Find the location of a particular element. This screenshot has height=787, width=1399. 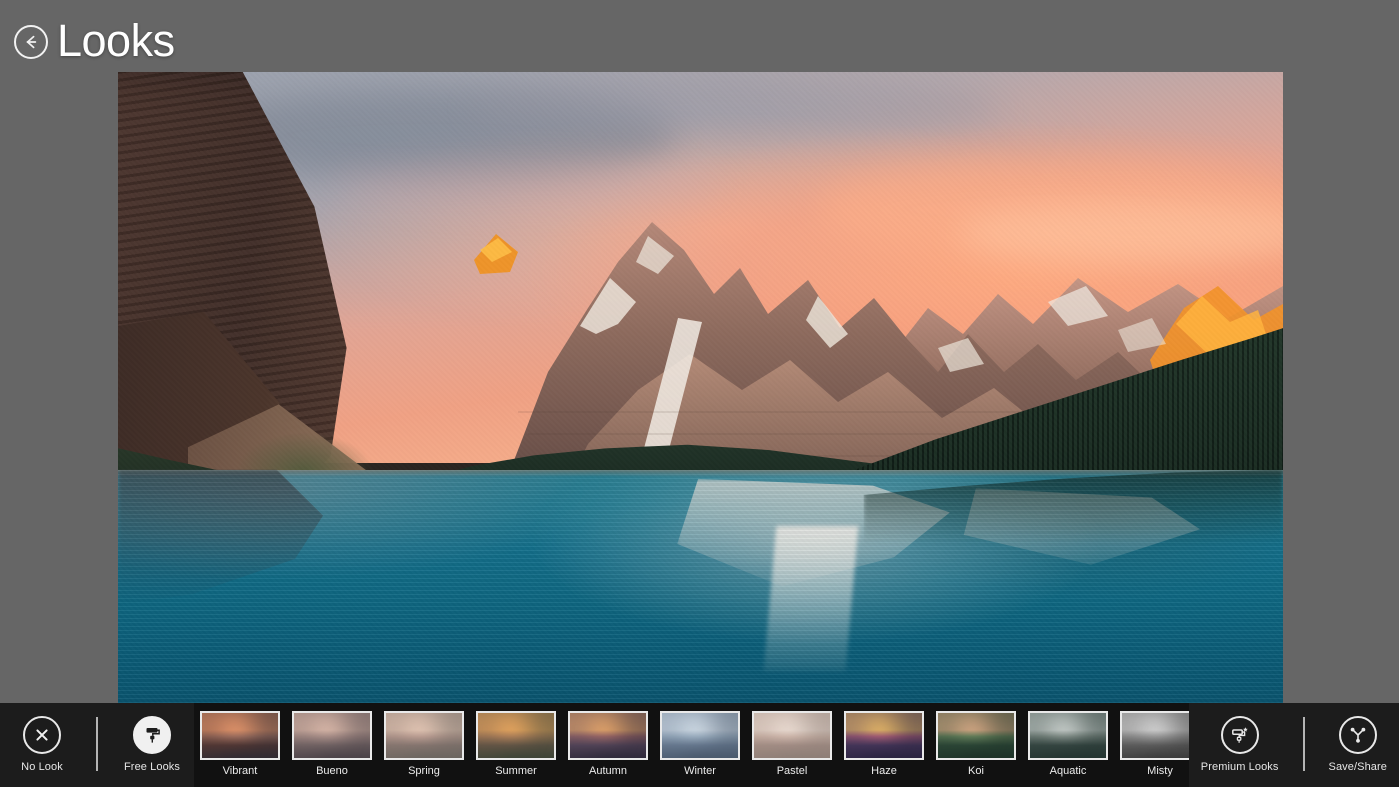

premium-looks-label: Premium Looks is located at coordinates (1239, 767).